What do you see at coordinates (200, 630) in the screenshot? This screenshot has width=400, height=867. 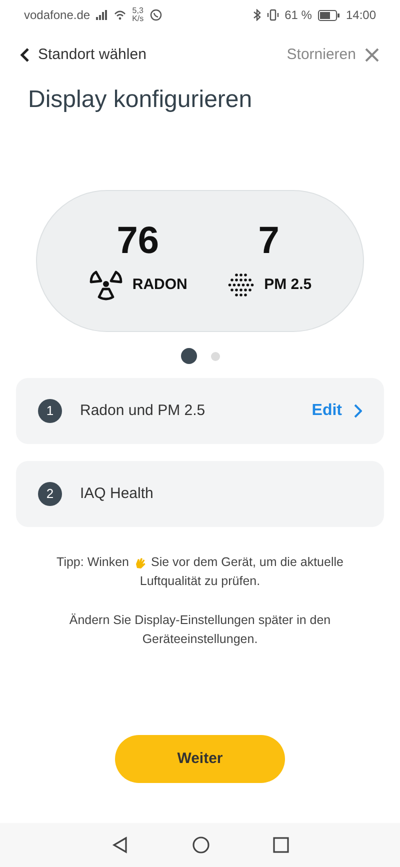 I see `info-text: Ändern Sie Display-Einstellungen später in den Geräteeinstellungen.` at bounding box center [200, 630].